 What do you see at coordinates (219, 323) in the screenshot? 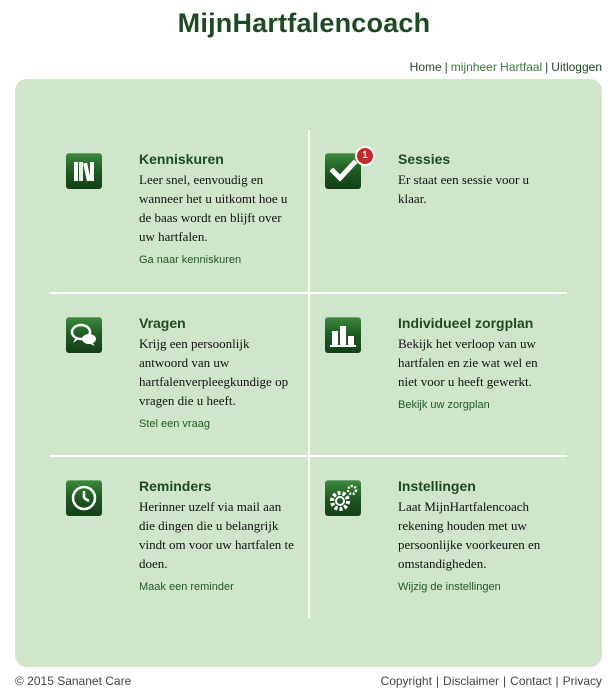
I see `tile-title: Vragen` at bounding box center [219, 323].